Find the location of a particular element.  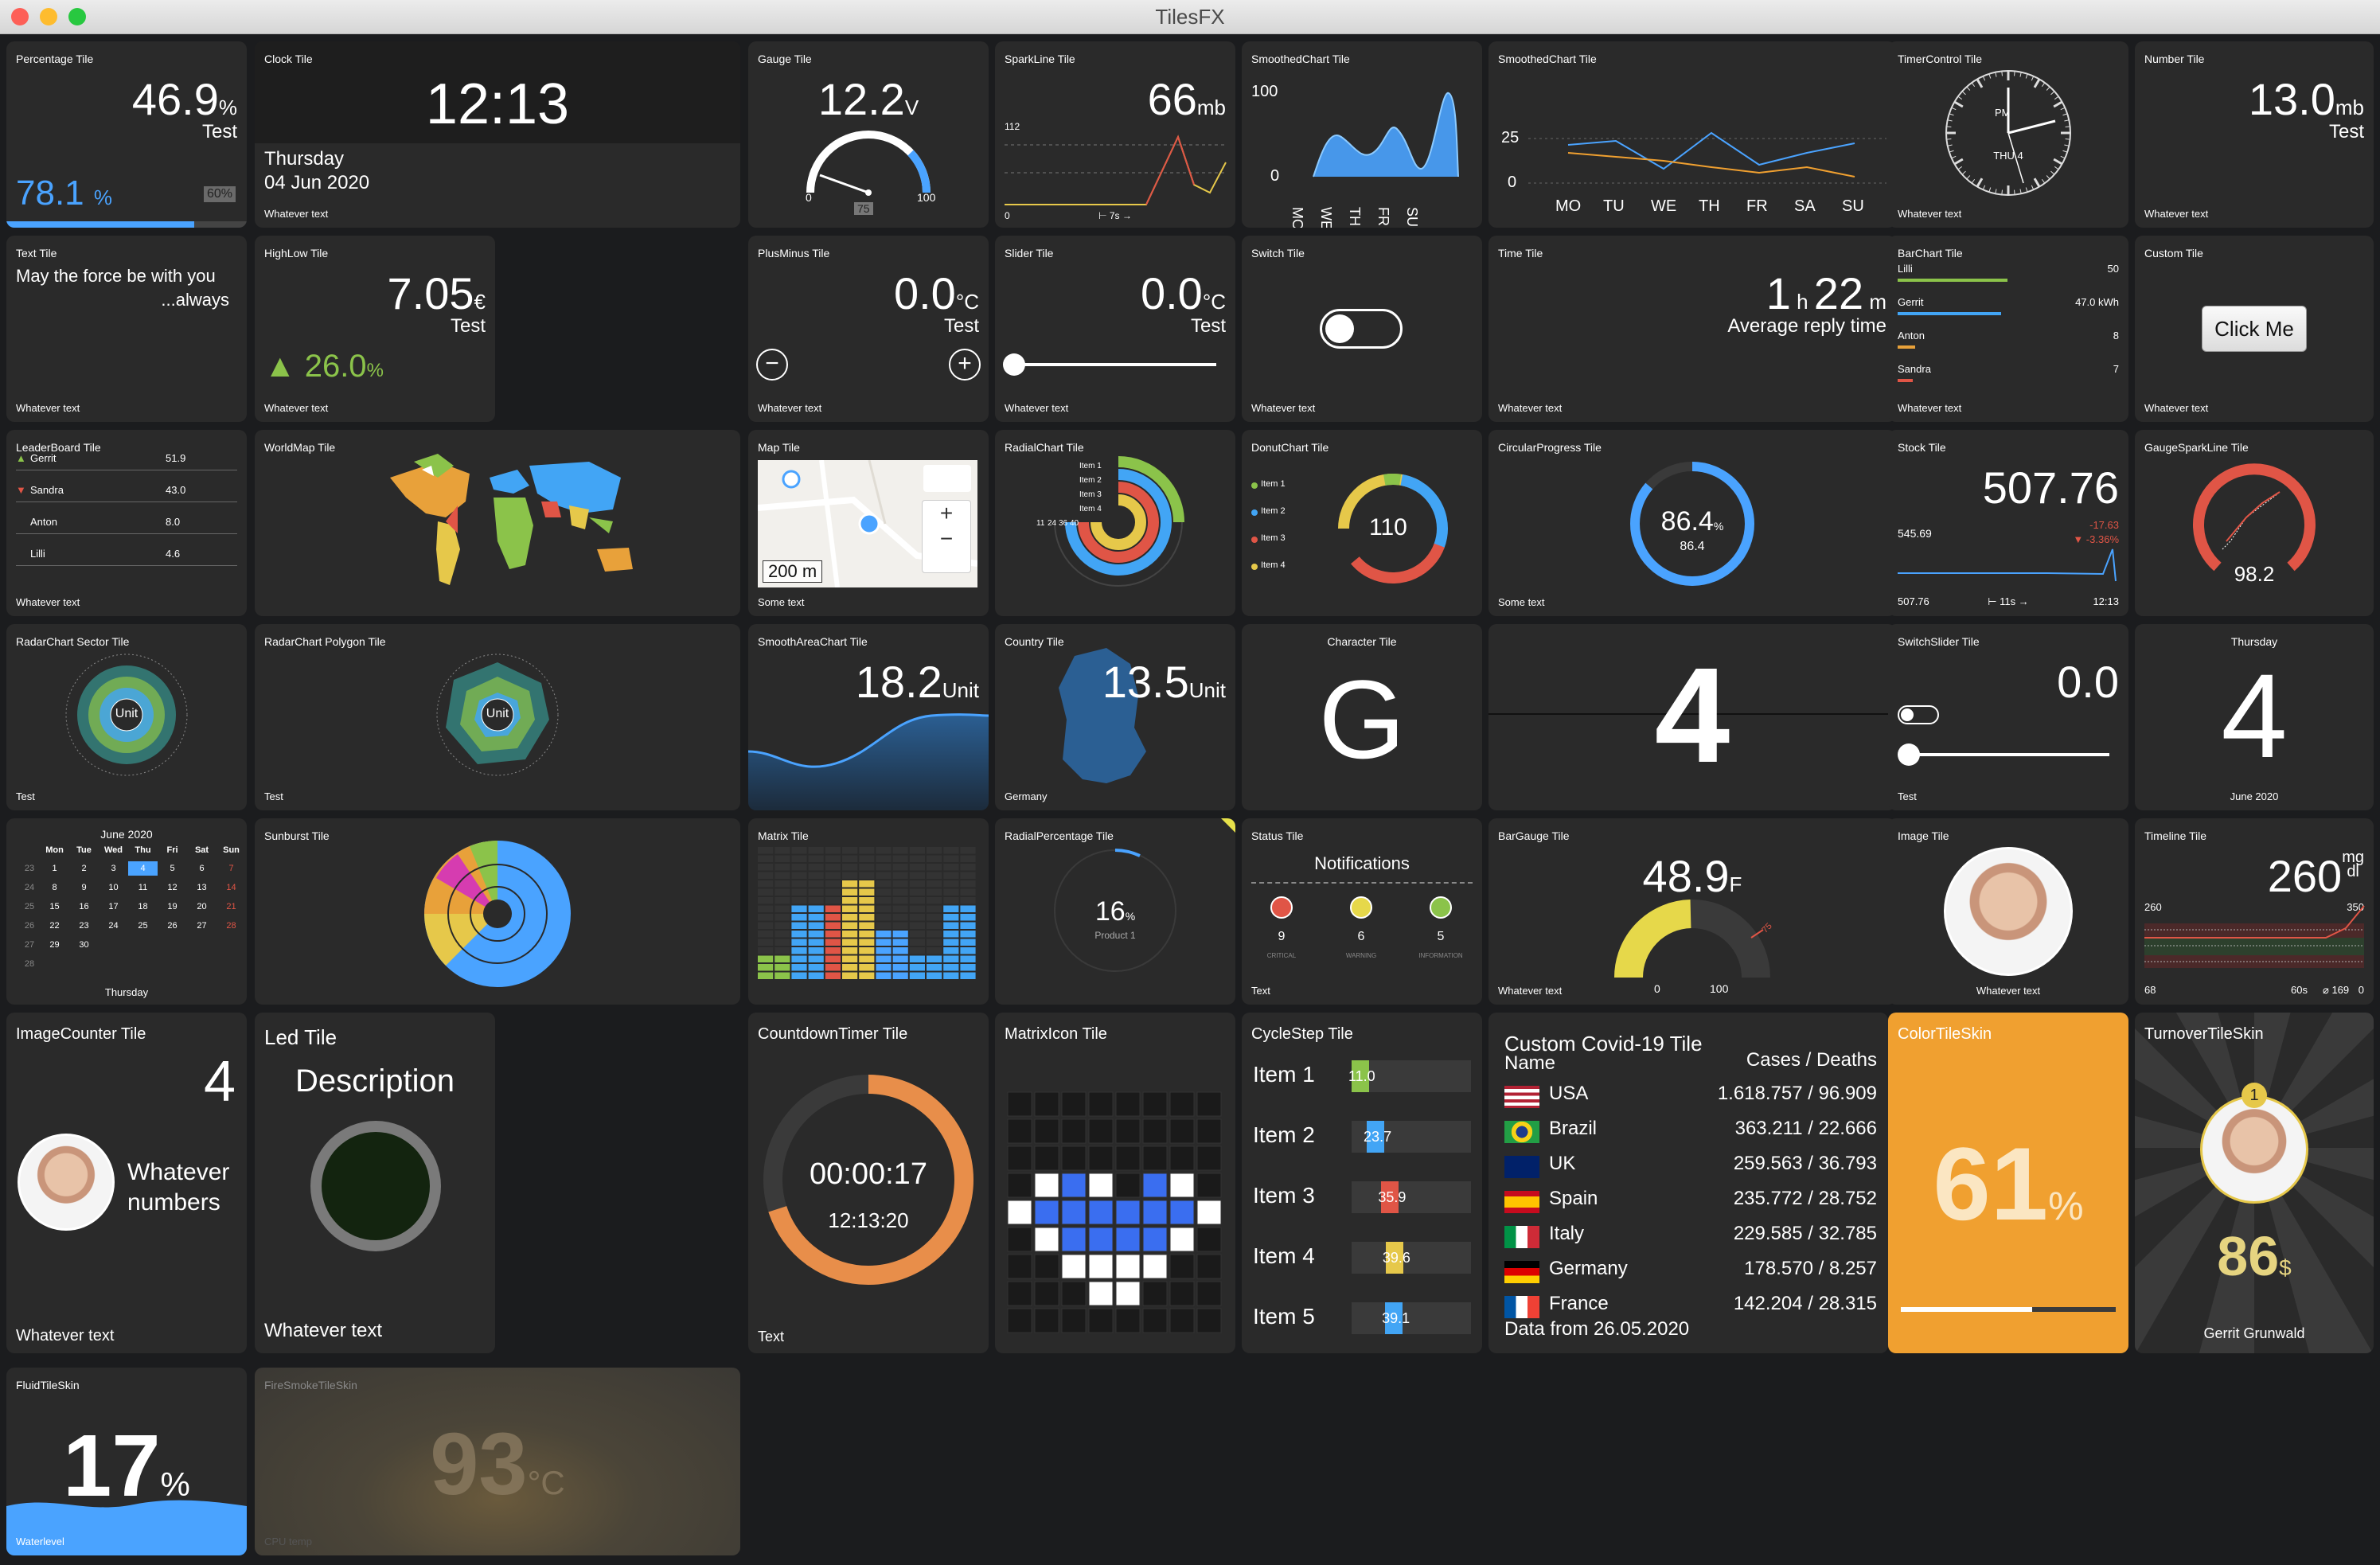

layers-icon is located at coordinates (947, 478).